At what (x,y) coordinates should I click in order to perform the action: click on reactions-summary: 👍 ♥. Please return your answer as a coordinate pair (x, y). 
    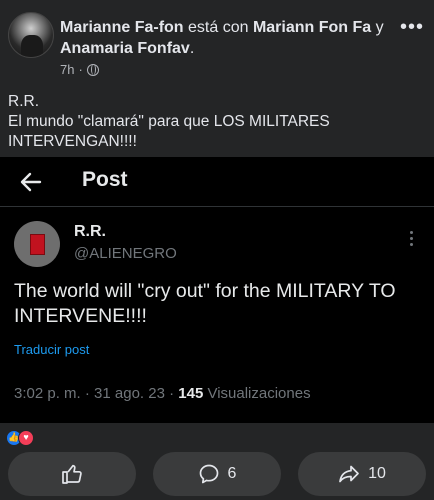
    Looking at the image, I should click on (26, 438).